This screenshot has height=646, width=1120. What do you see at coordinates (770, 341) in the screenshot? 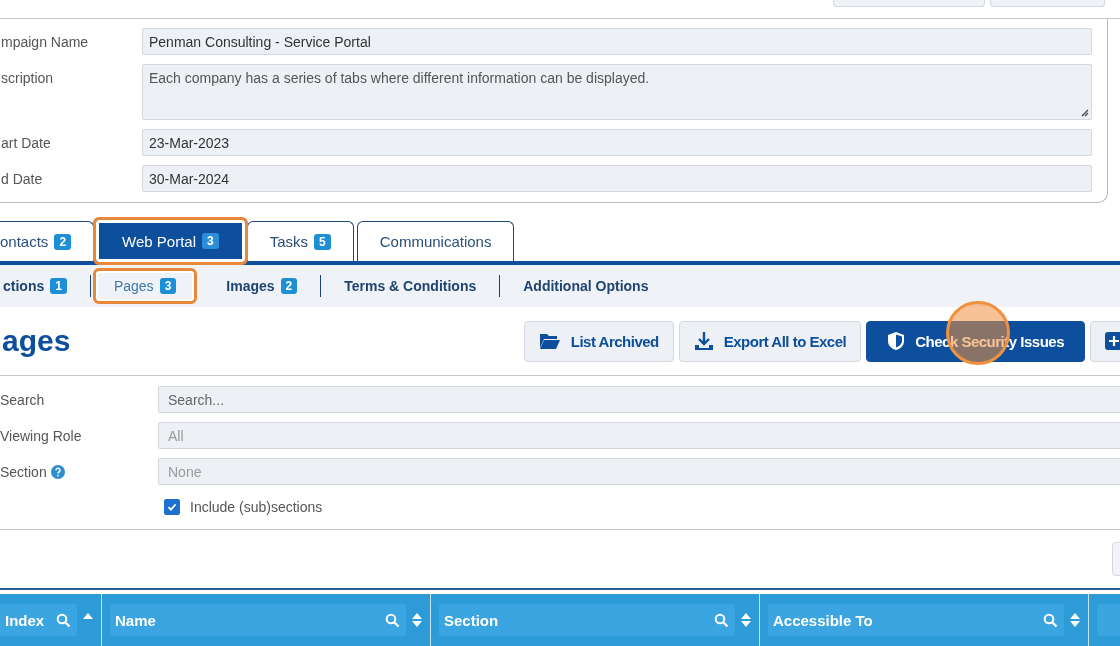
I see `action-button: Export All to Excel` at bounding box center [770, 341].